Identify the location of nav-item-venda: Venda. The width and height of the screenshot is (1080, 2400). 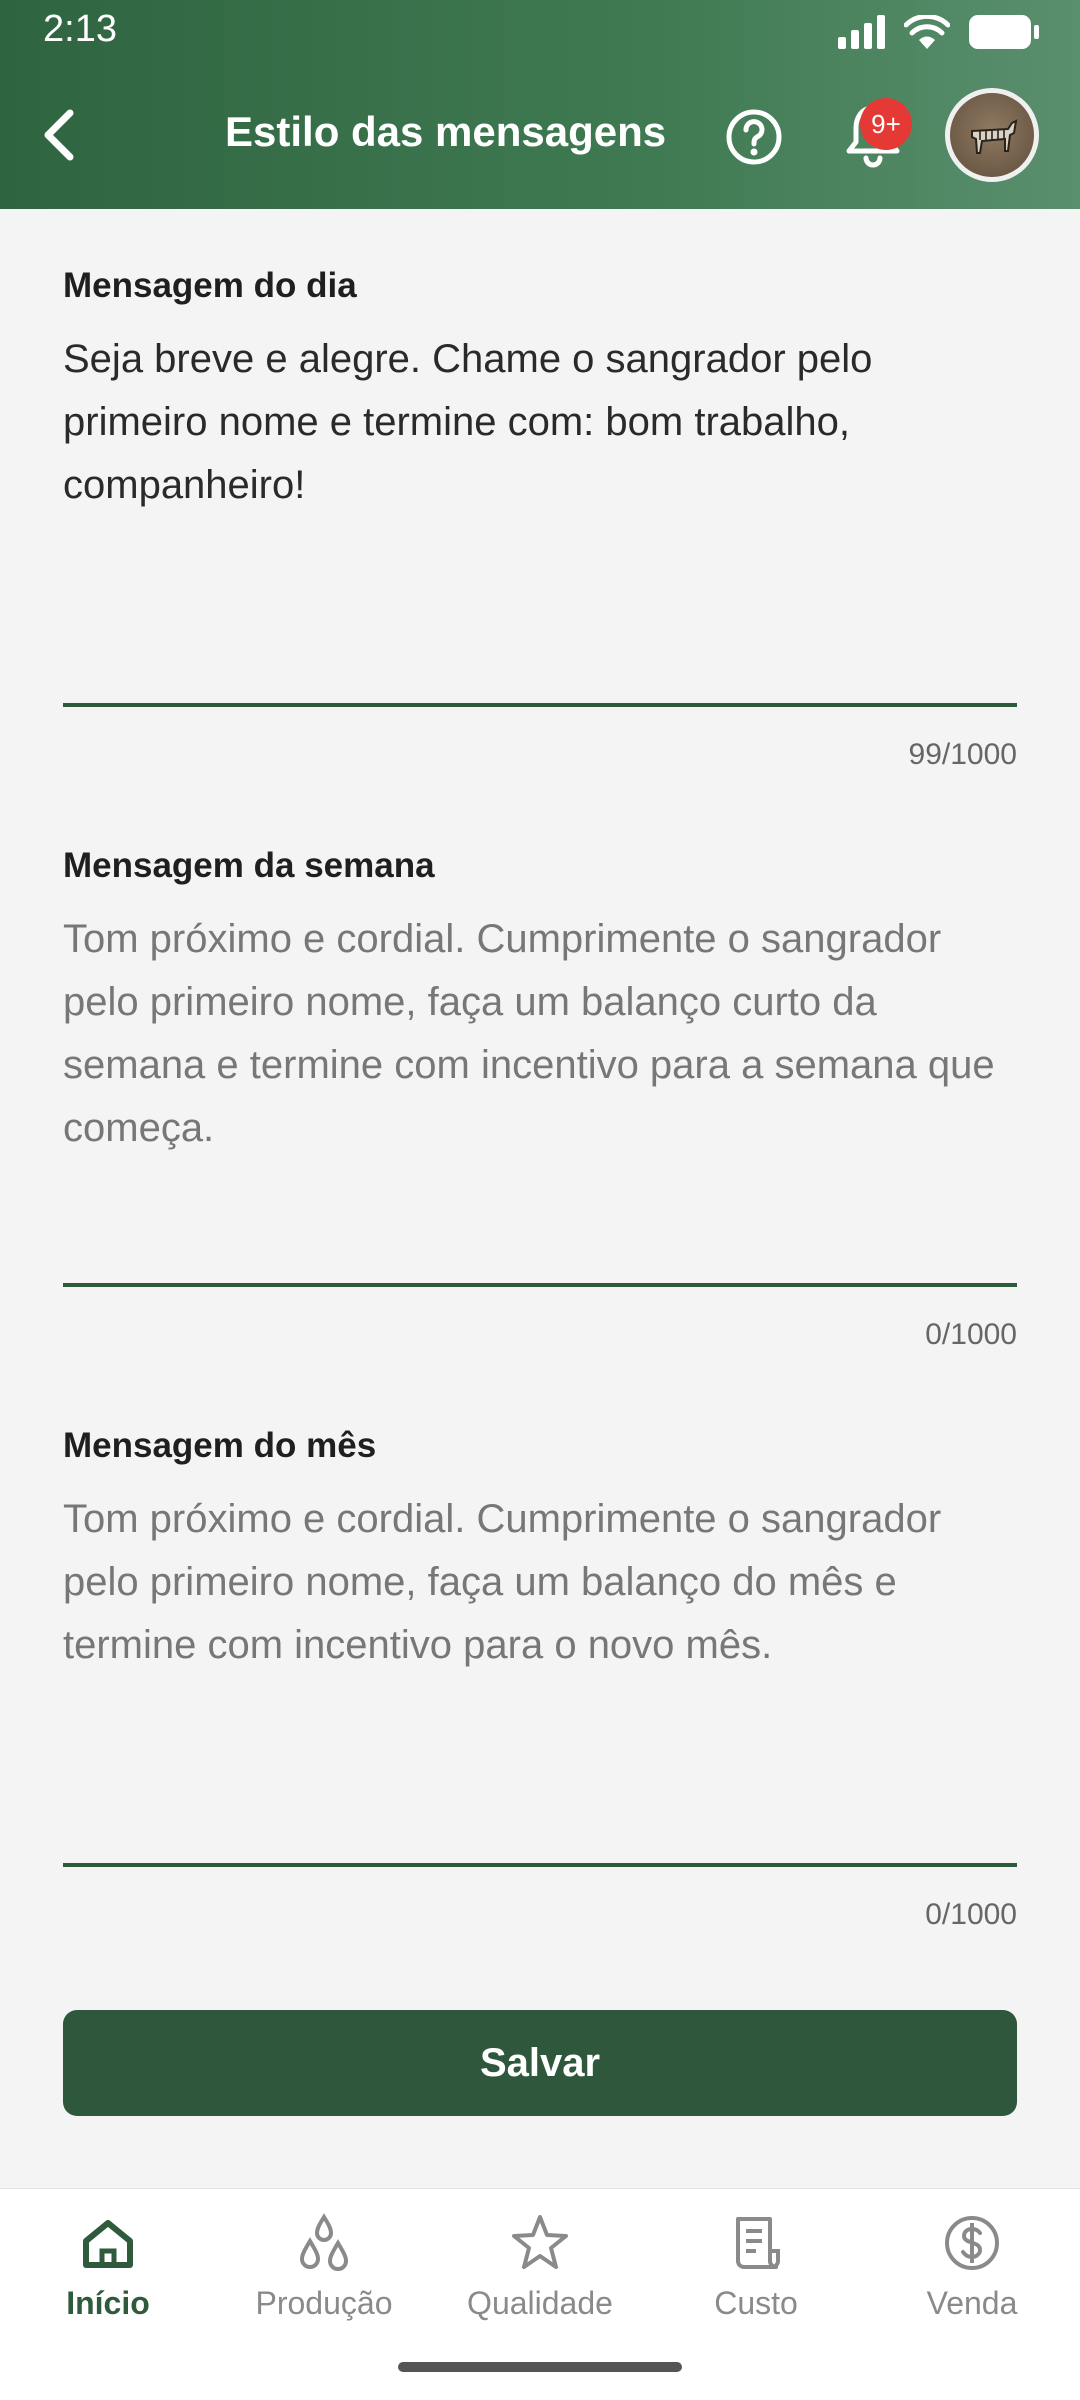
(972, 2276).